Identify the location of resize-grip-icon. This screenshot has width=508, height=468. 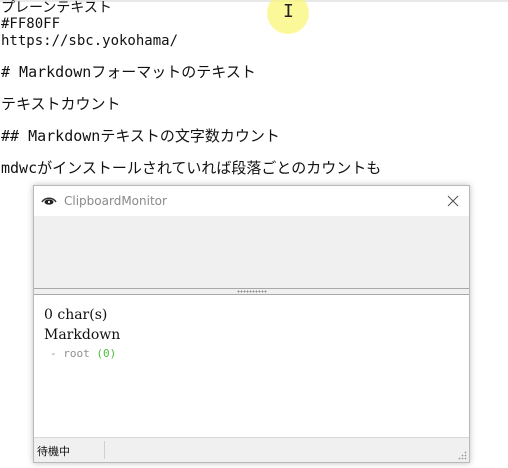
(462, 455).